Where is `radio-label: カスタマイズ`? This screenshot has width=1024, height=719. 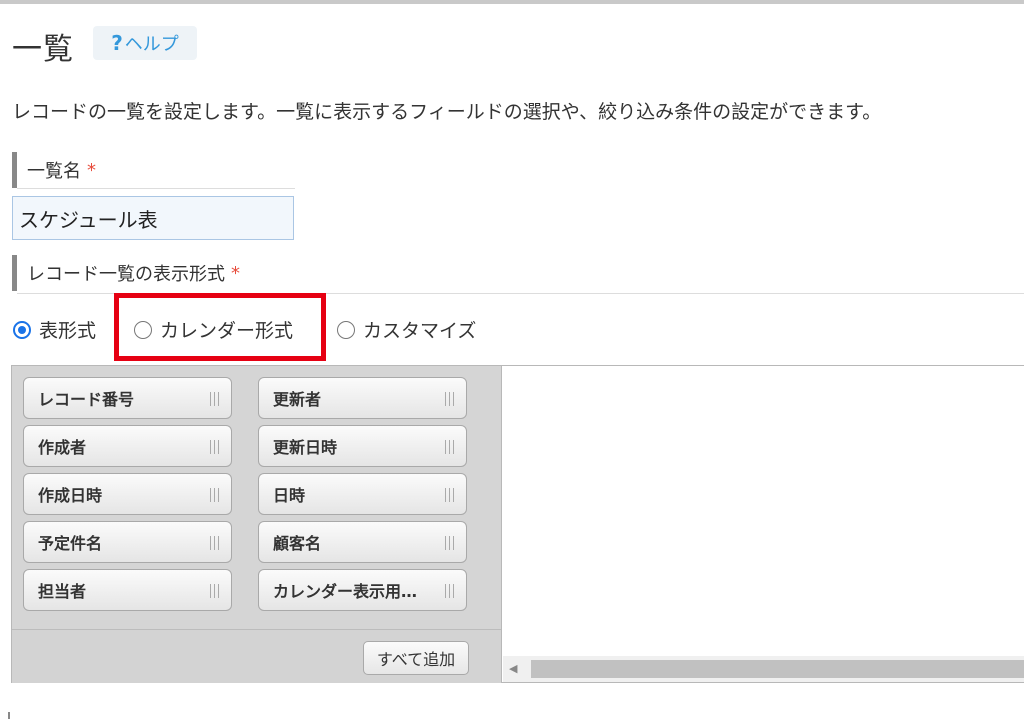 radio-label: カスタマイズ is located at coordinates (420, 331).